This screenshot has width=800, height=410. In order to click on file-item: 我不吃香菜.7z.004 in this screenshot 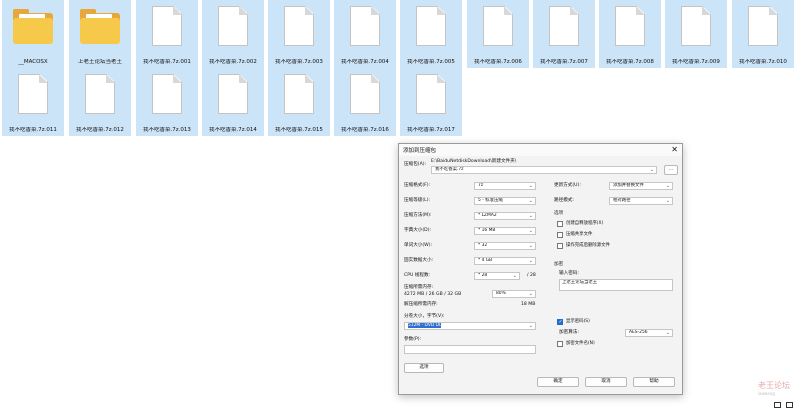, I will do `click(365, 34)`.